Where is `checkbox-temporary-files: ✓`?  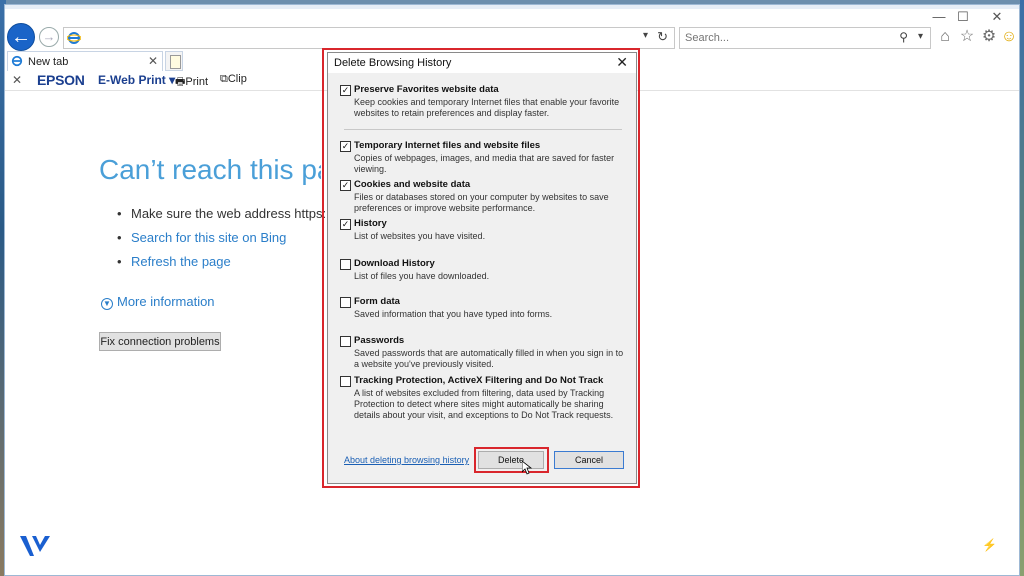 checkbox-temporary-files: ✓ is located at coordinates (345, 146).